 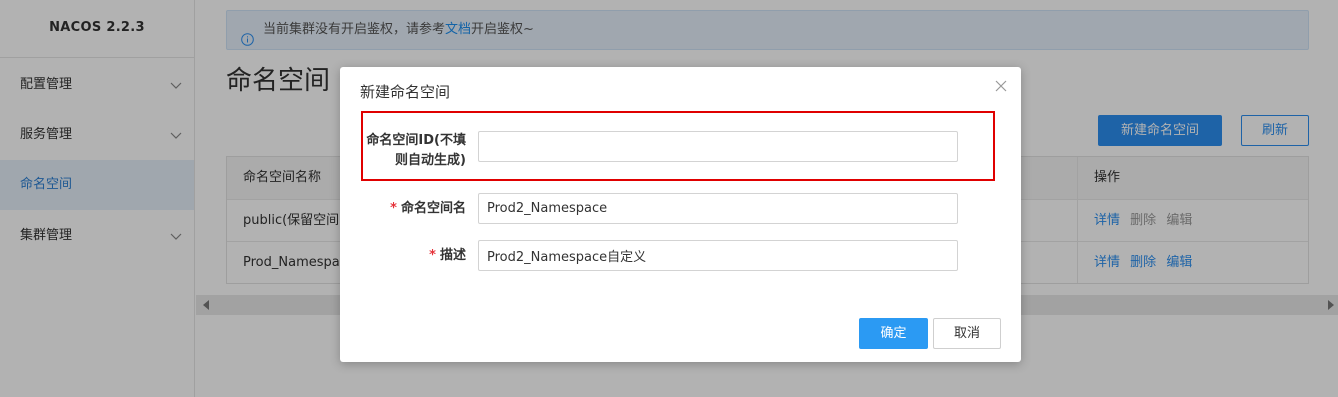 I want to click on confirm-button: 确定, so click(x=893, y=333).